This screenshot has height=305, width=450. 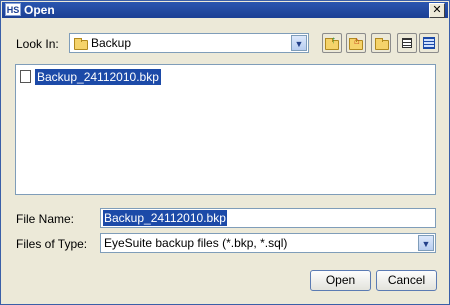 What do you see at coordinates (165, 218) in the screenshot?
I see `file-name-value: Backup_24112010.bkp` at bounding box center [165, 218].